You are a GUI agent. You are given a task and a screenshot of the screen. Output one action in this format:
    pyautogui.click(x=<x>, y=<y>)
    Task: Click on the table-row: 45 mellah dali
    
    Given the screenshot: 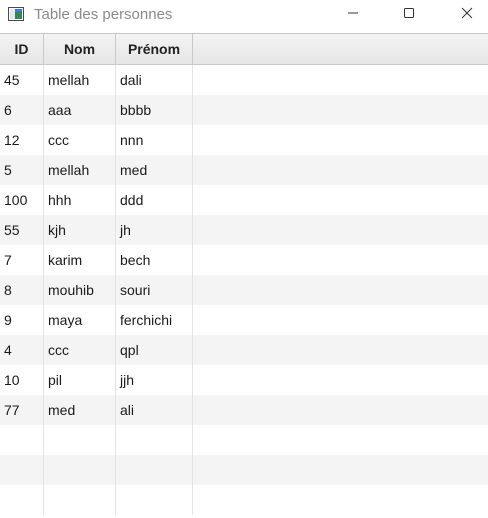 What is the action you would take?
    pyautogui.click(x=244, y=80)
    